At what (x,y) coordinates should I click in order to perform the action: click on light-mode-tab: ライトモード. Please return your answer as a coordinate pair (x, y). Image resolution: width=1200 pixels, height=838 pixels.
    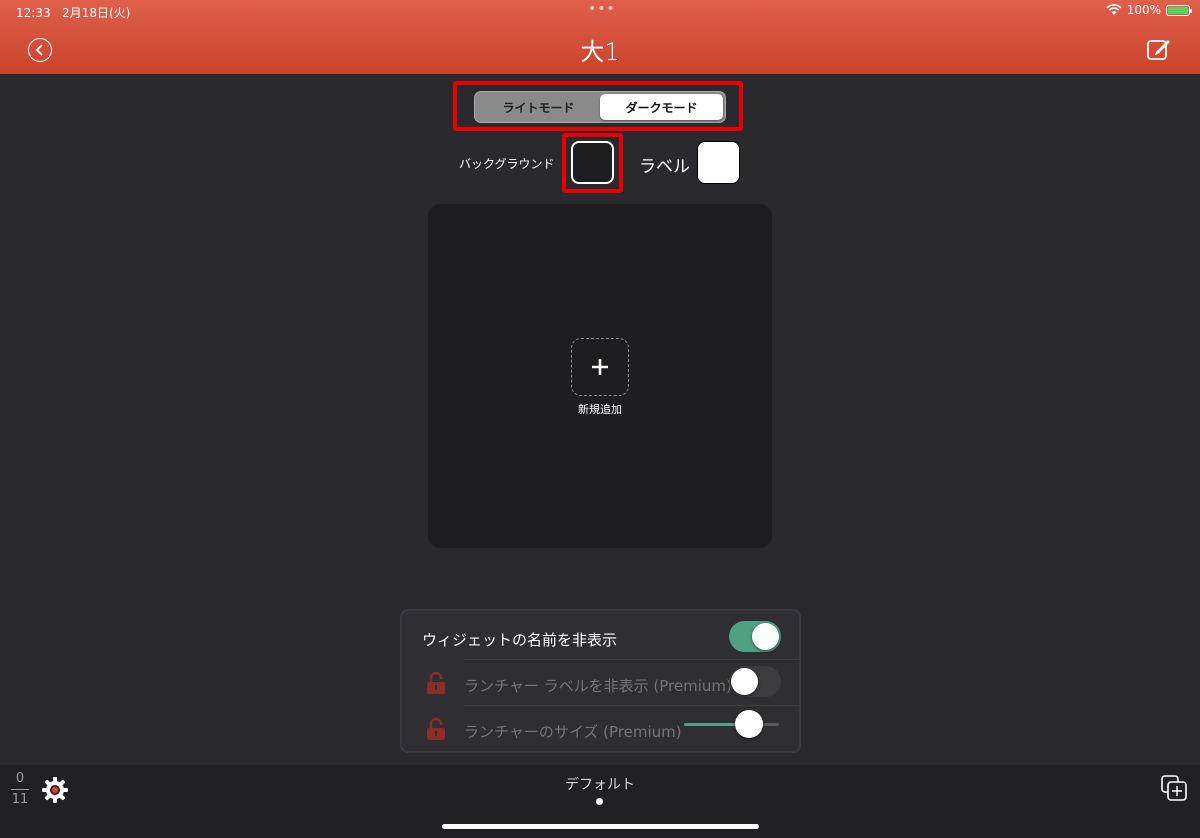
    Looking at the image, I should click on (538, 107).